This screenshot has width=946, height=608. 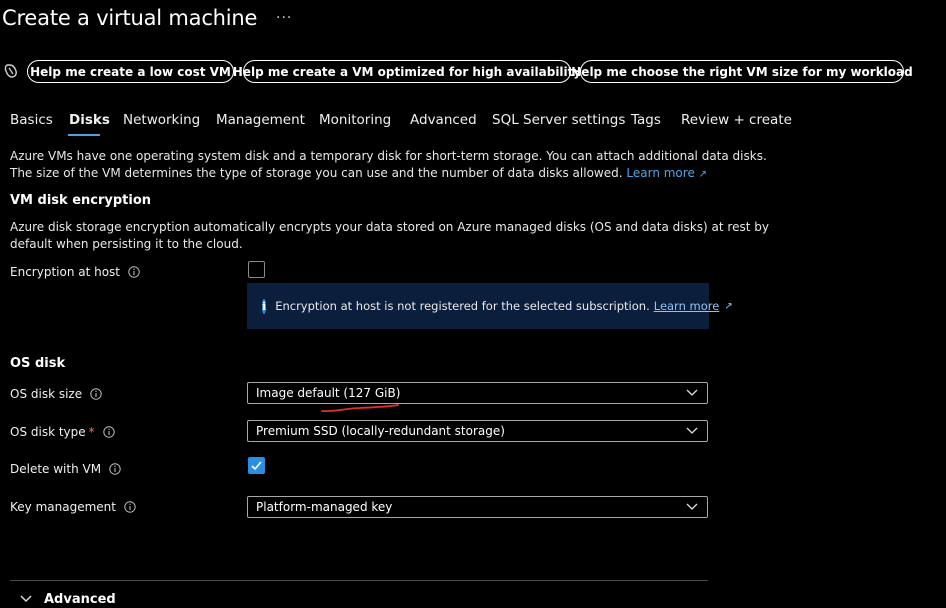 I want to click on encryption-learn-more-link: Learn more, so click(x=687, y=306).